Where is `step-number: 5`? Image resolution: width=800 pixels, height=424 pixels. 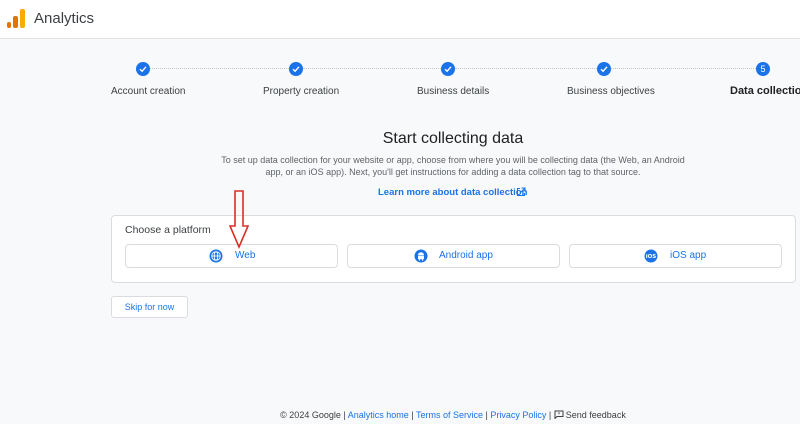 step-number: 5 is located at coordinates (763, 69).